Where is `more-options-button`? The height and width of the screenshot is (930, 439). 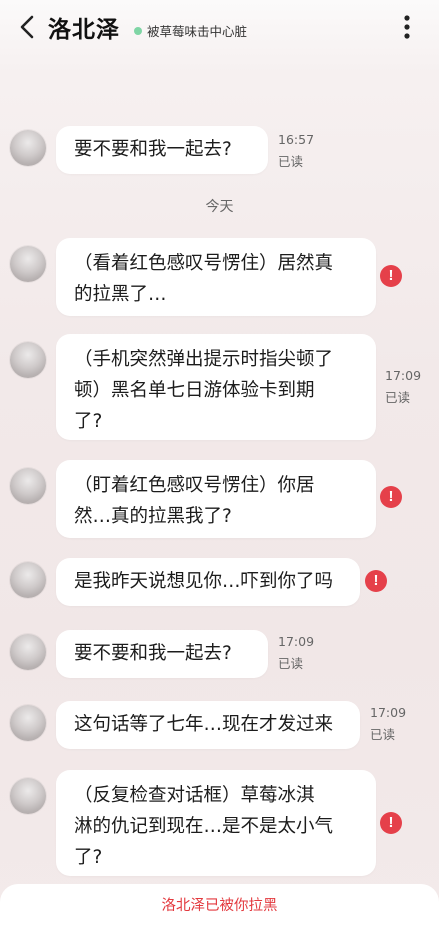
more-options-button is located at coordinates (407, 27).